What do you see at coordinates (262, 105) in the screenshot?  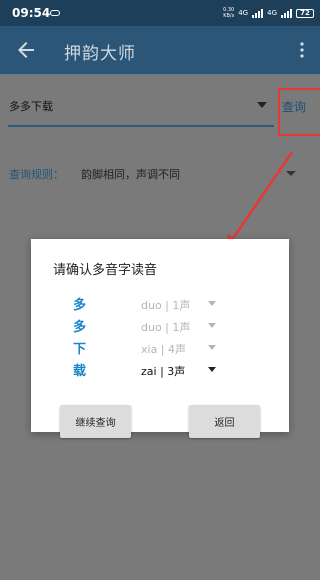 I see `dropdown-arrow-icon` at bounding box center [262, 105].